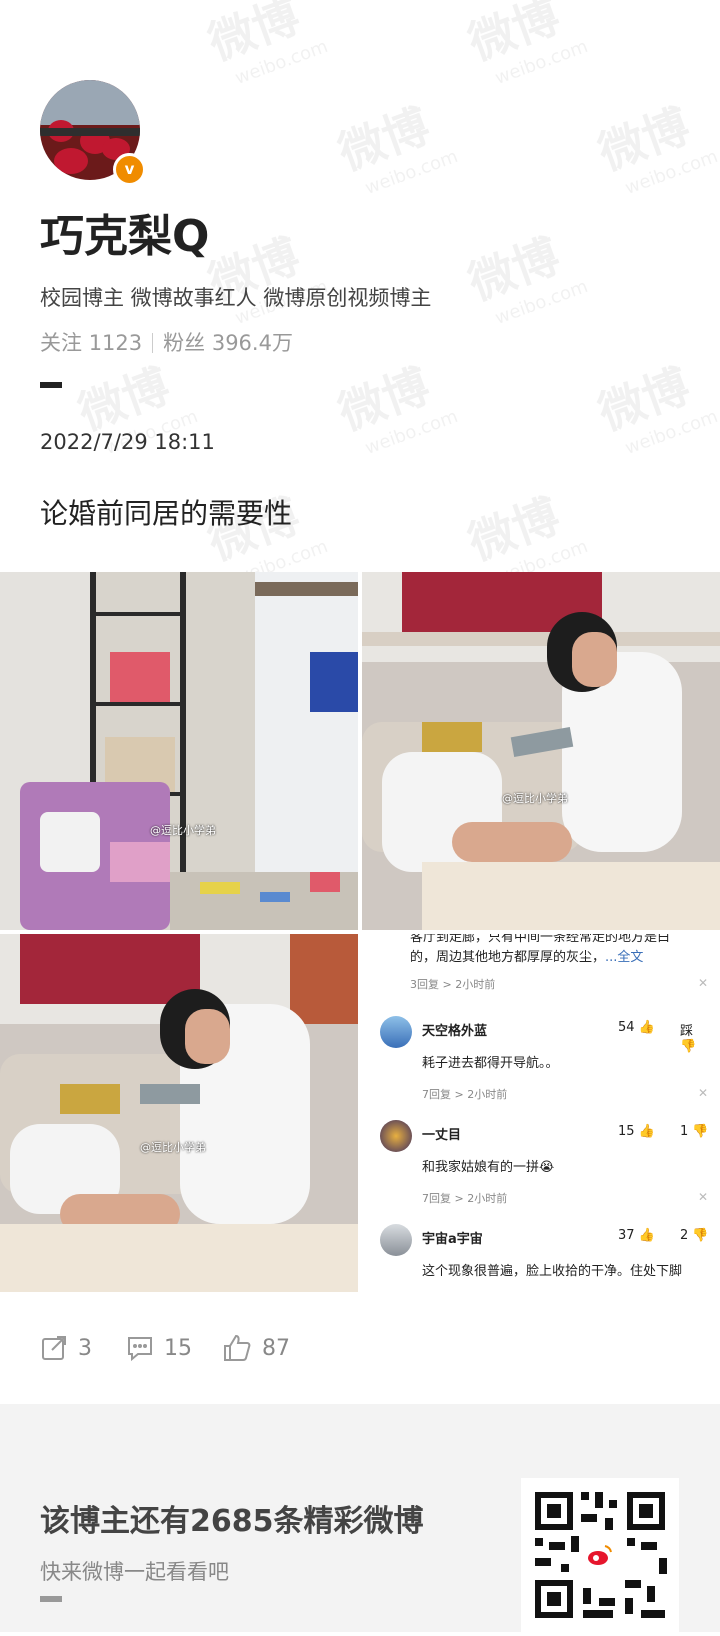 Image resolution: width=720 pixels, height=1636 pixels. Describe the element at coordinates (54, 1348) in the screenshot. I see `repost-icon` at that location.